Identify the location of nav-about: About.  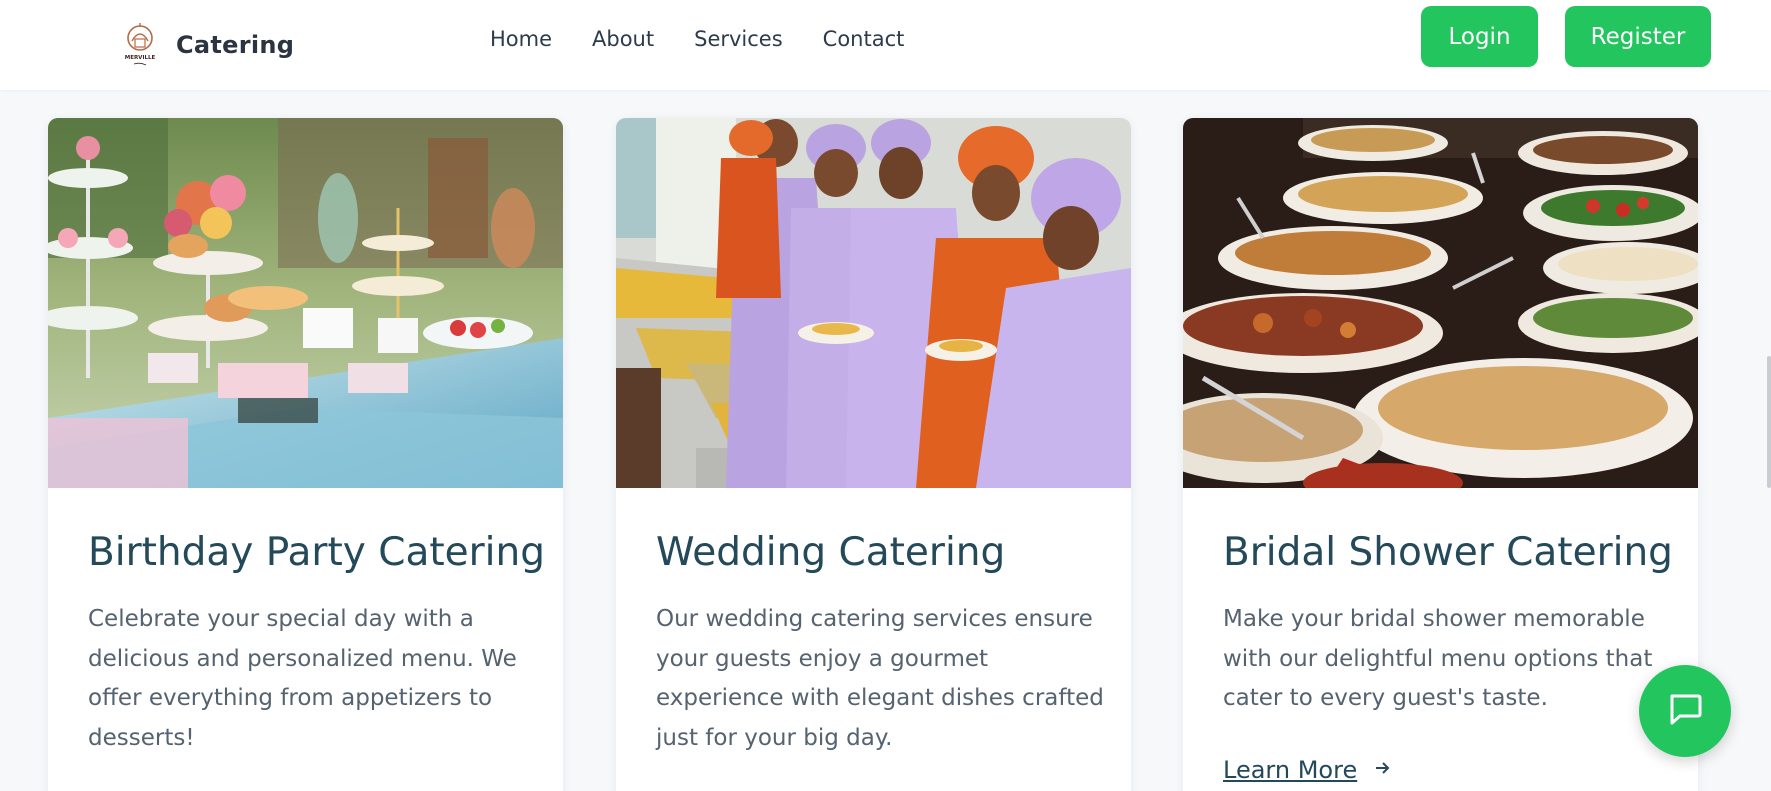
(623, 39).